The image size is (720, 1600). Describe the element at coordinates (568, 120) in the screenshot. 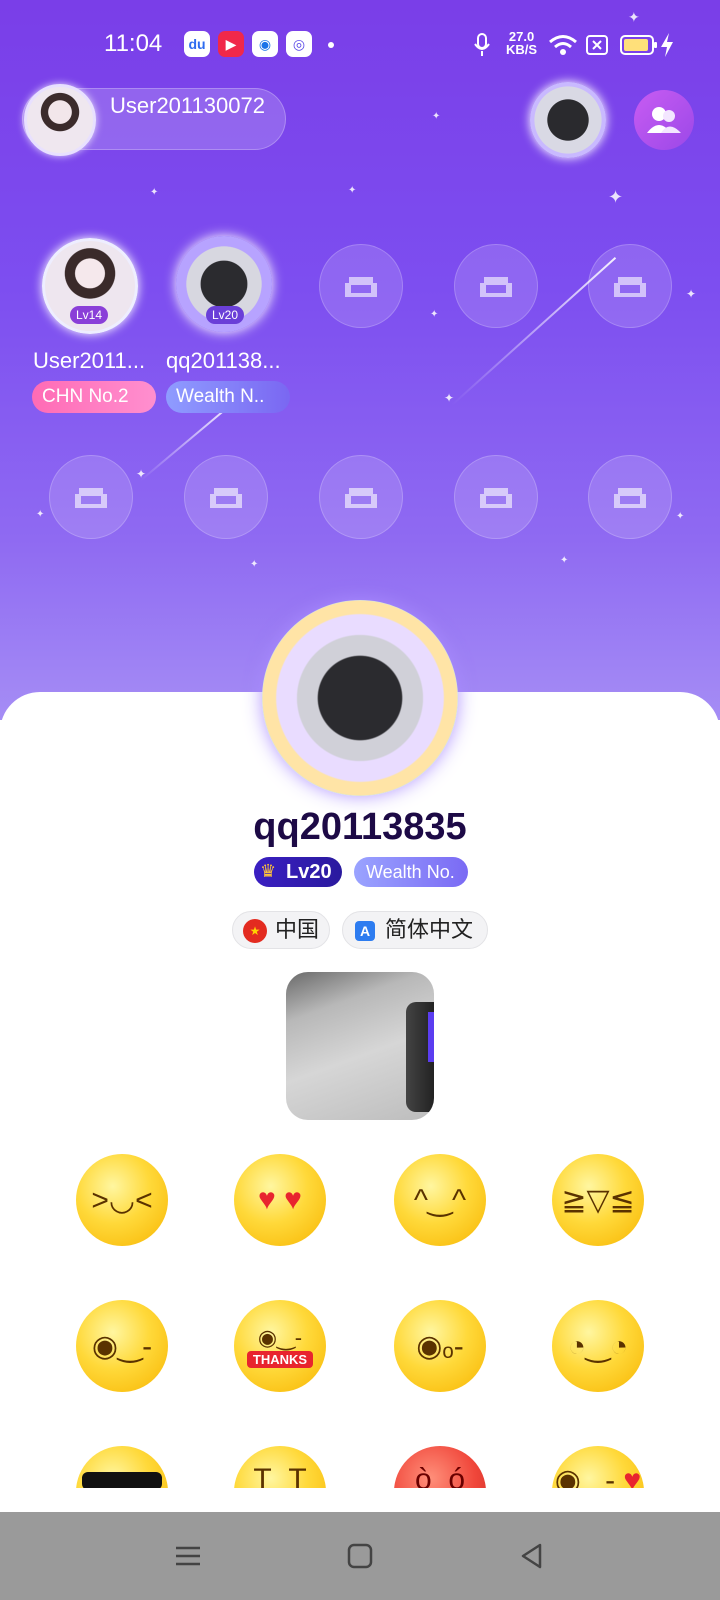

I see `top-viewer-avatar` at that location.